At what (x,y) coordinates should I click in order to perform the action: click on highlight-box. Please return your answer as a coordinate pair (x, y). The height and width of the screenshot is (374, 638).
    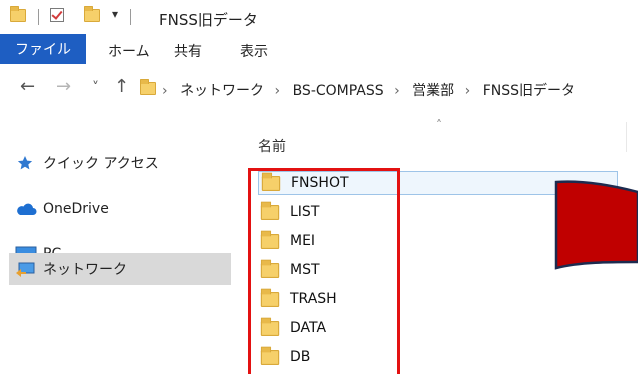
    Looking at the image, I should click on (324, 271).